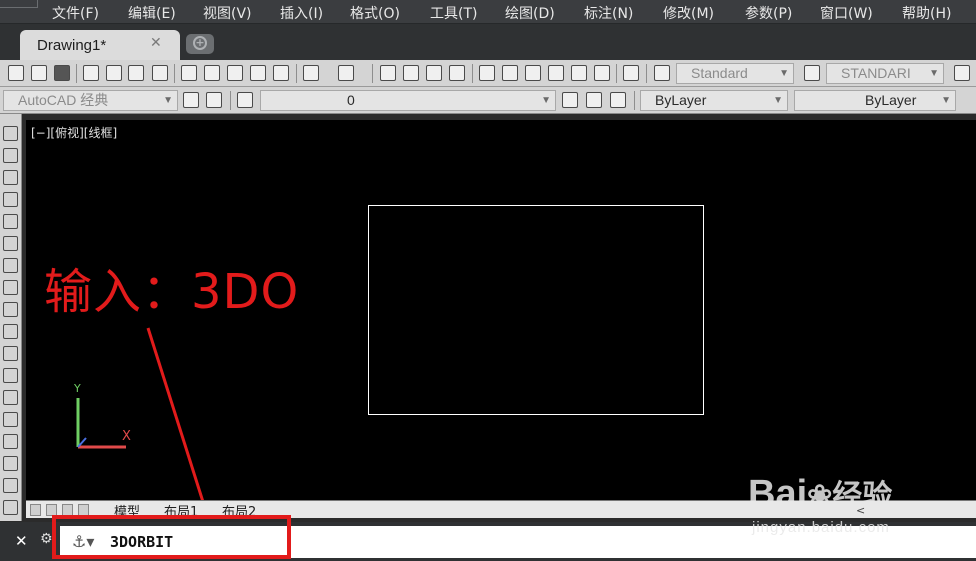 This screenshot has height=561, width=976. I want to click on highlight-box, so click(171, 537).